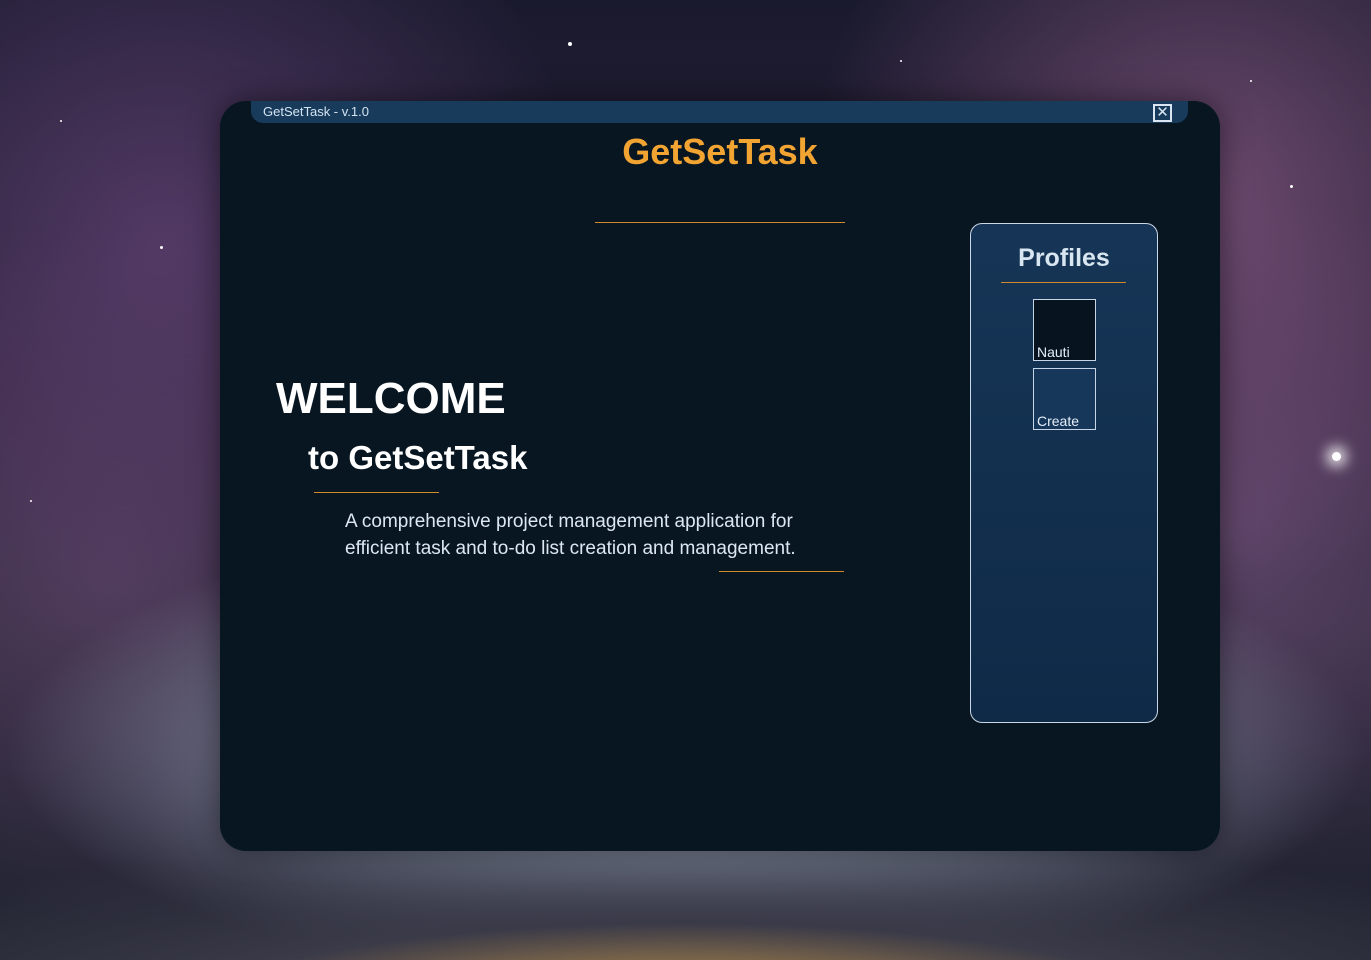  I want to click on profile-tile-nauti: Nauti, so click(1064, 330).